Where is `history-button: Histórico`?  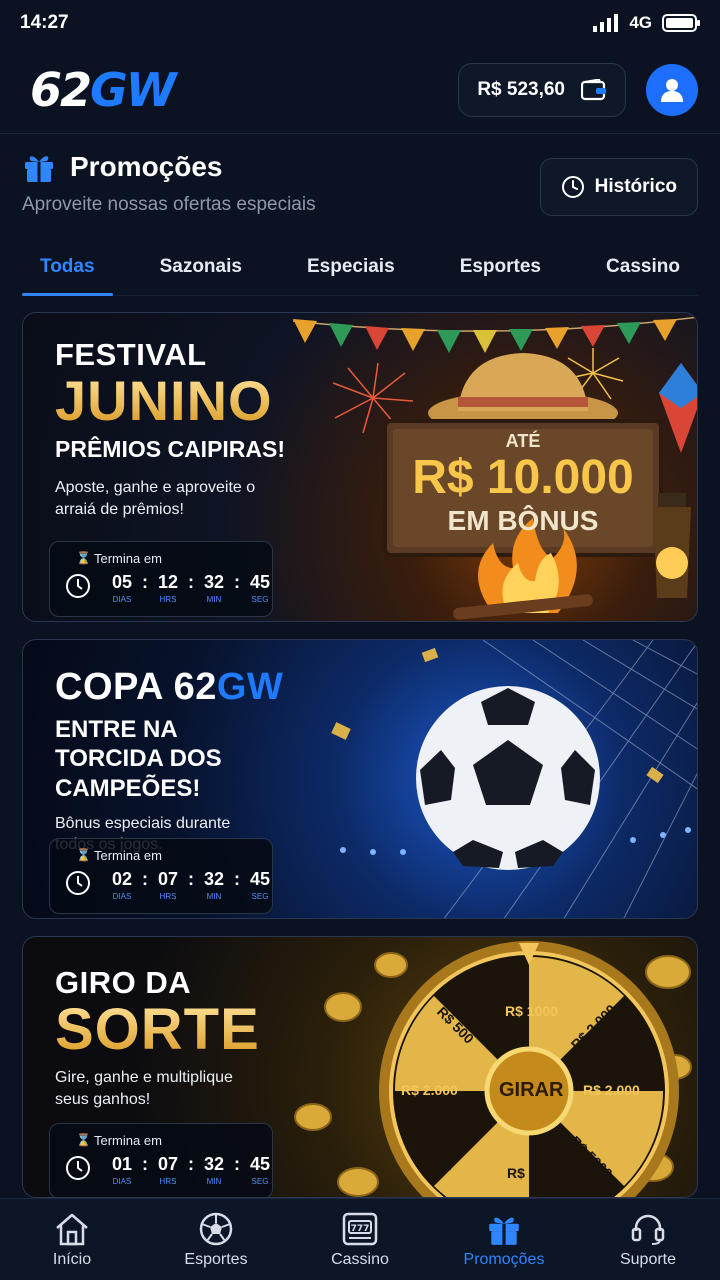 history-button: Histórico is located at coordinates (618, 187).